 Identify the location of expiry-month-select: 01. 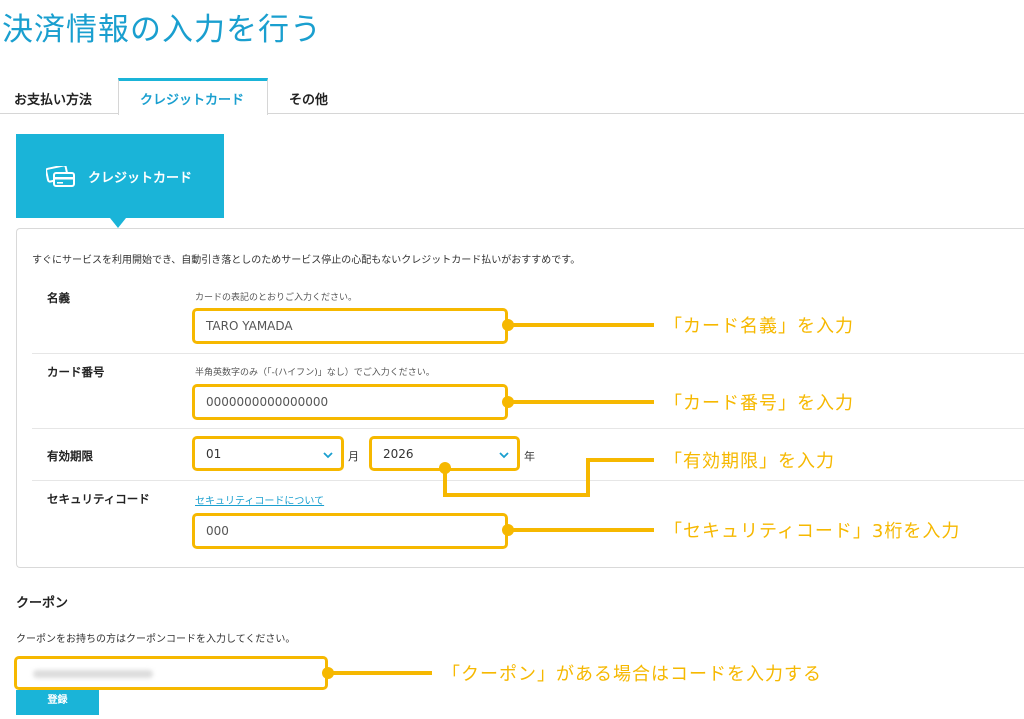
(268, 453).